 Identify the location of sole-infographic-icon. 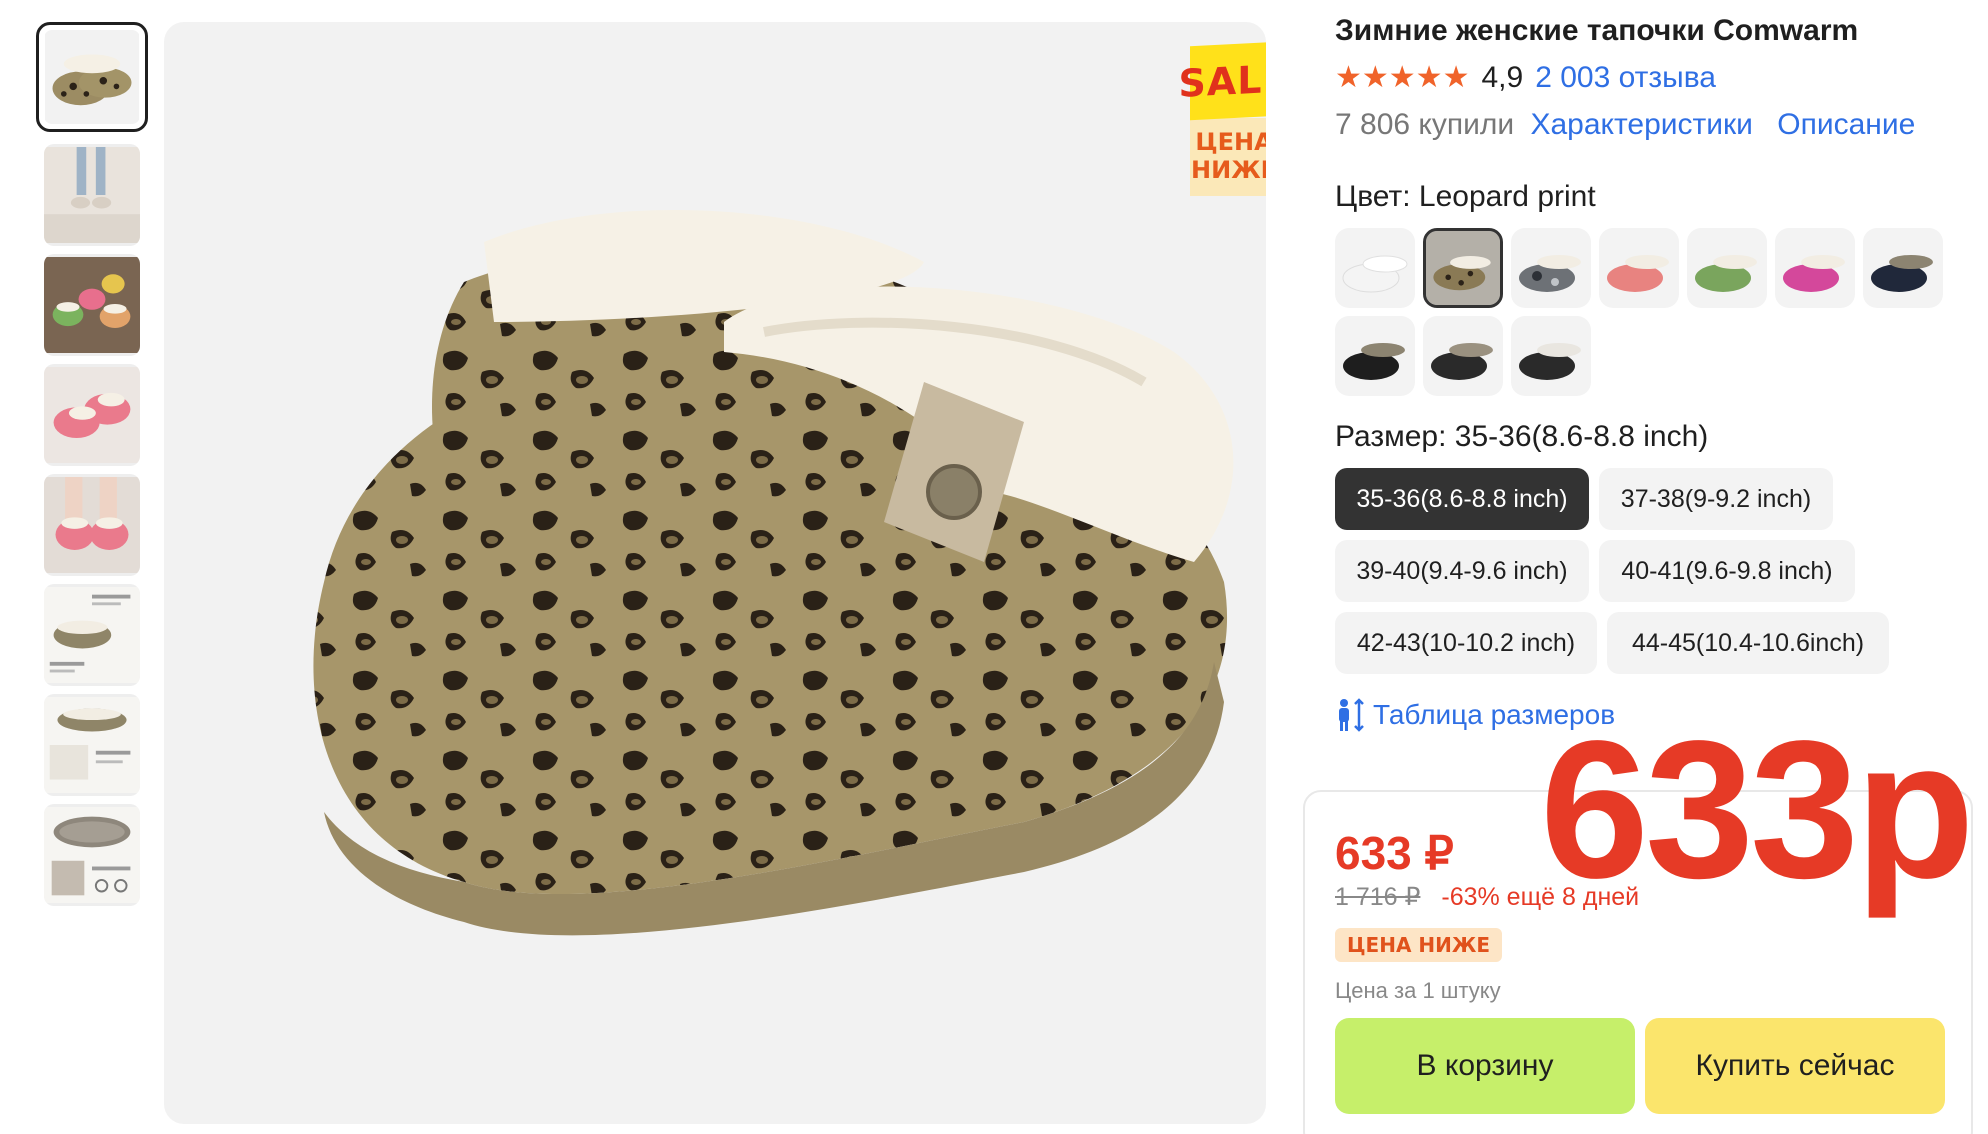
(92, 855).